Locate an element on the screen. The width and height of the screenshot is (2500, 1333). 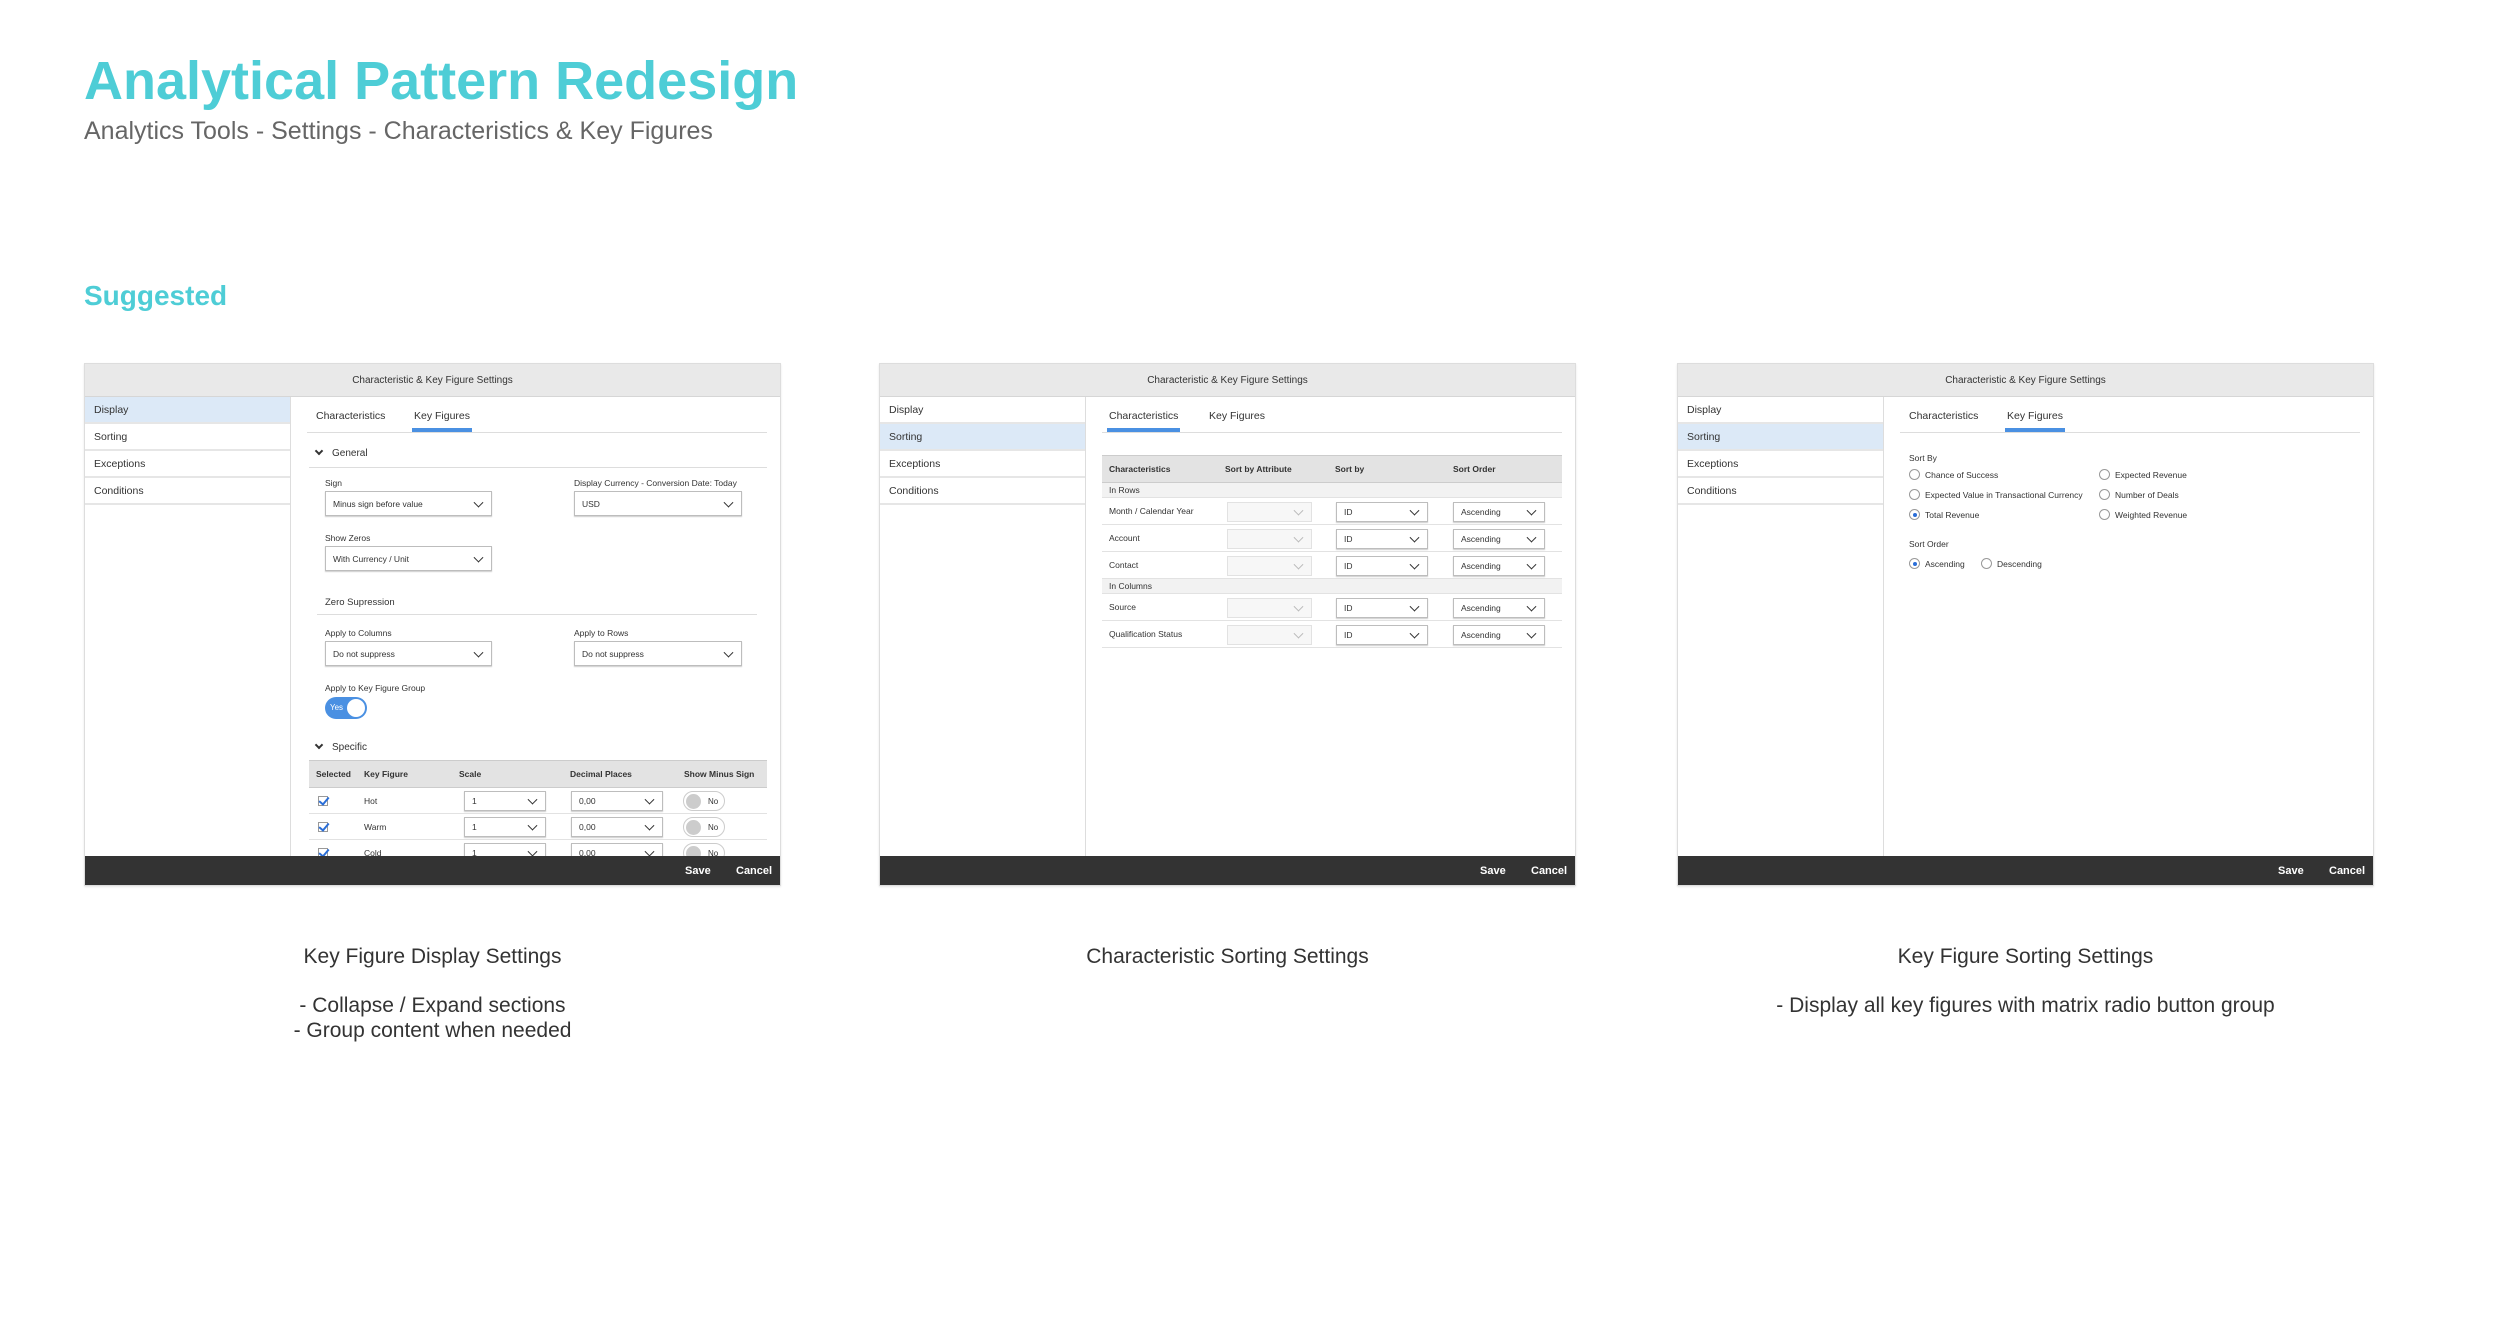
radio-label: Number of Deals is located at coordinates (2147, 494).